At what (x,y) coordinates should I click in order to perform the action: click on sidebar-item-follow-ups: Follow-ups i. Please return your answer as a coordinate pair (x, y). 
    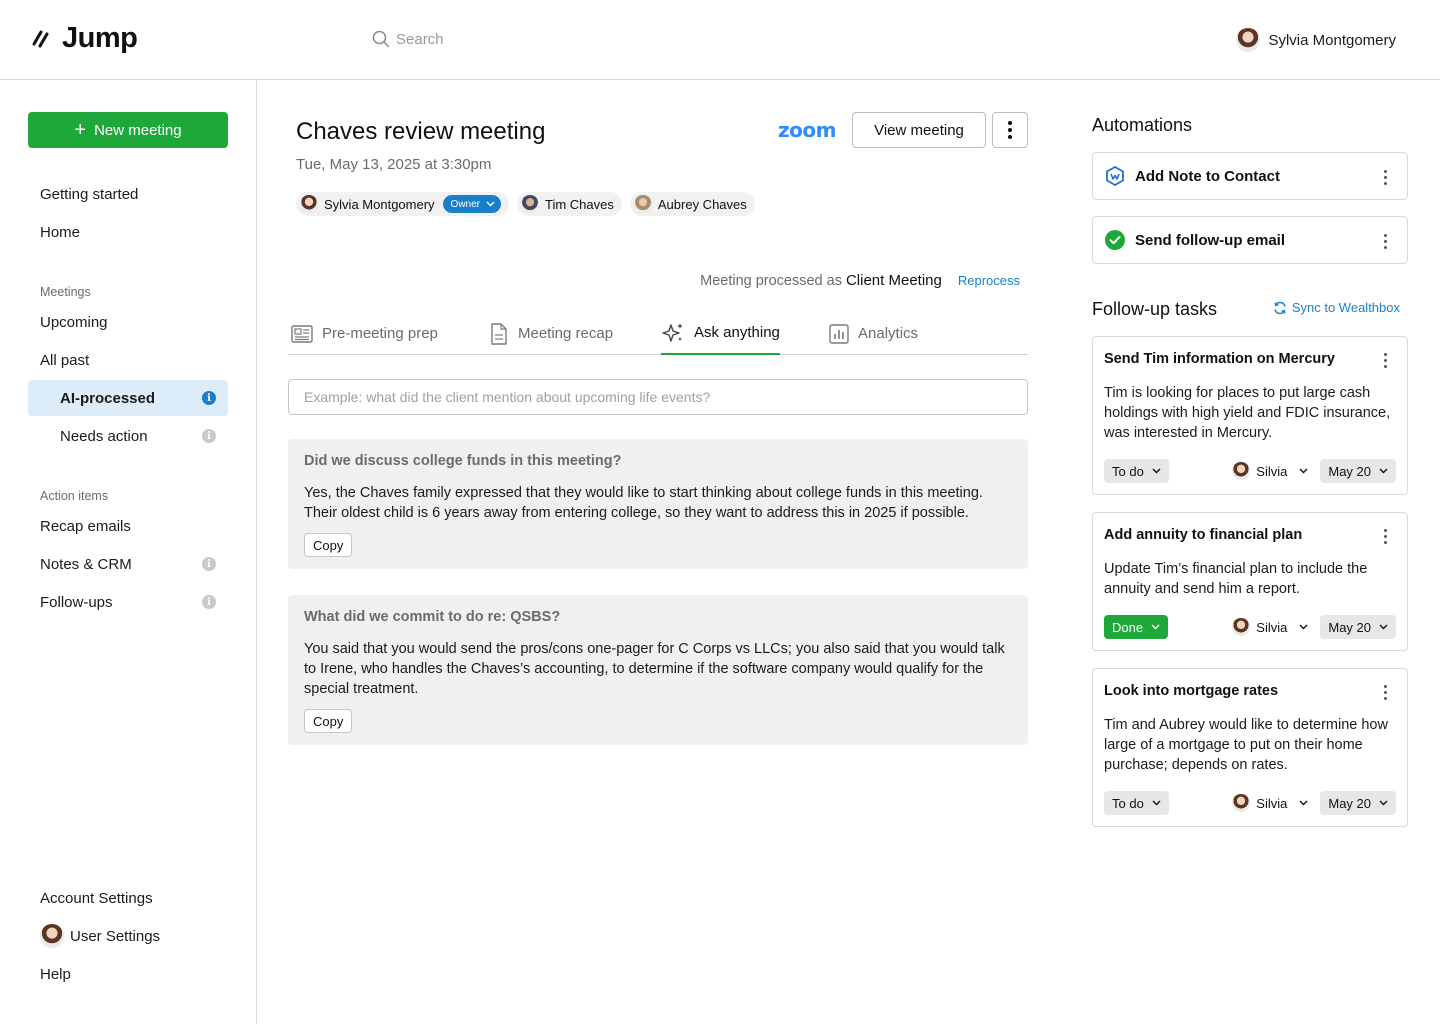
    Looking at the image, I should click on (128, 602).